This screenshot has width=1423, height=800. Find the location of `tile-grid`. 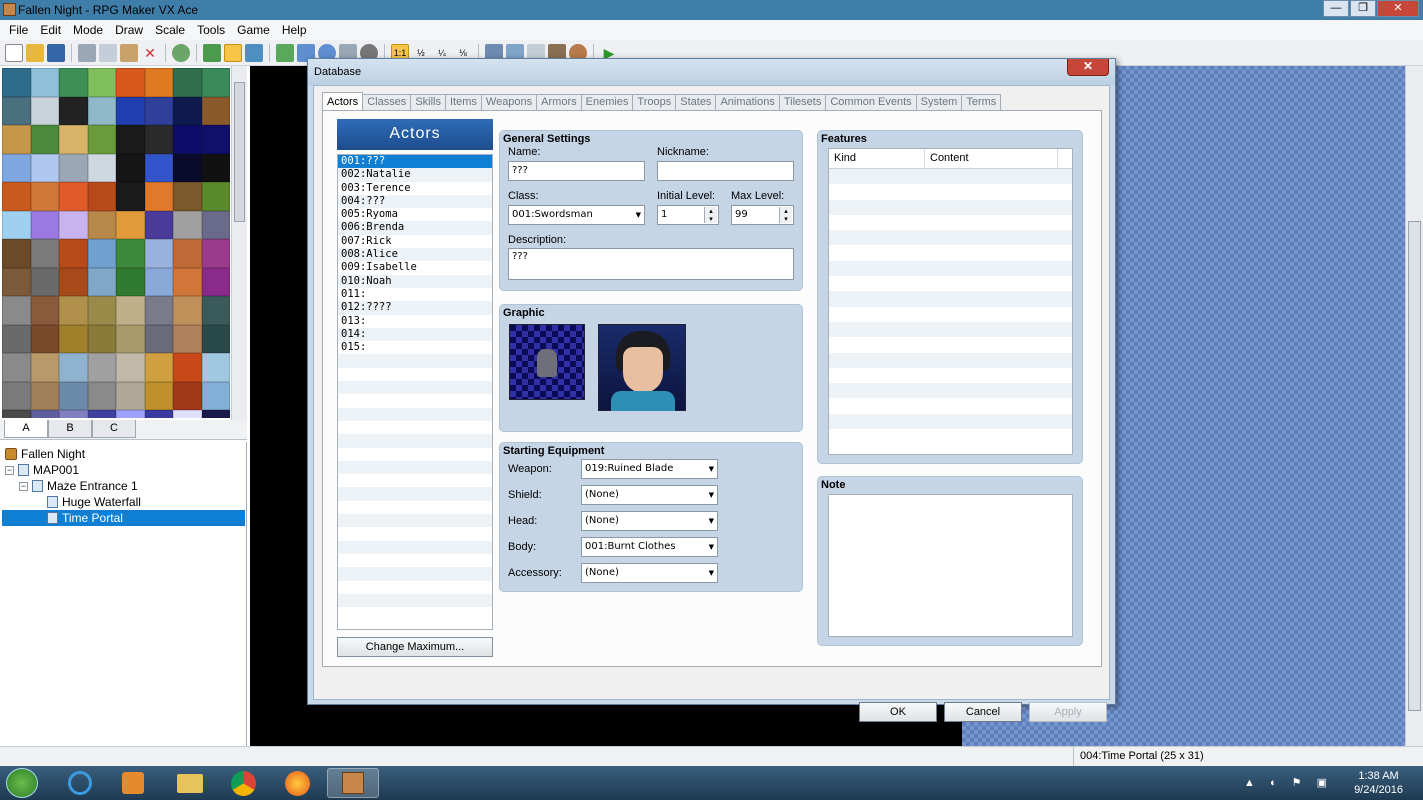

tile-grid is located at coordinates (116, 243).